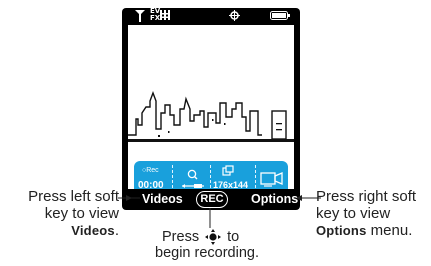 The height and width of the screenshot is (266, 431). What do you see at coordinates (211, 16) in the screenshot?
I see `status-bar: EV FX` at bounding box center [211, 16].